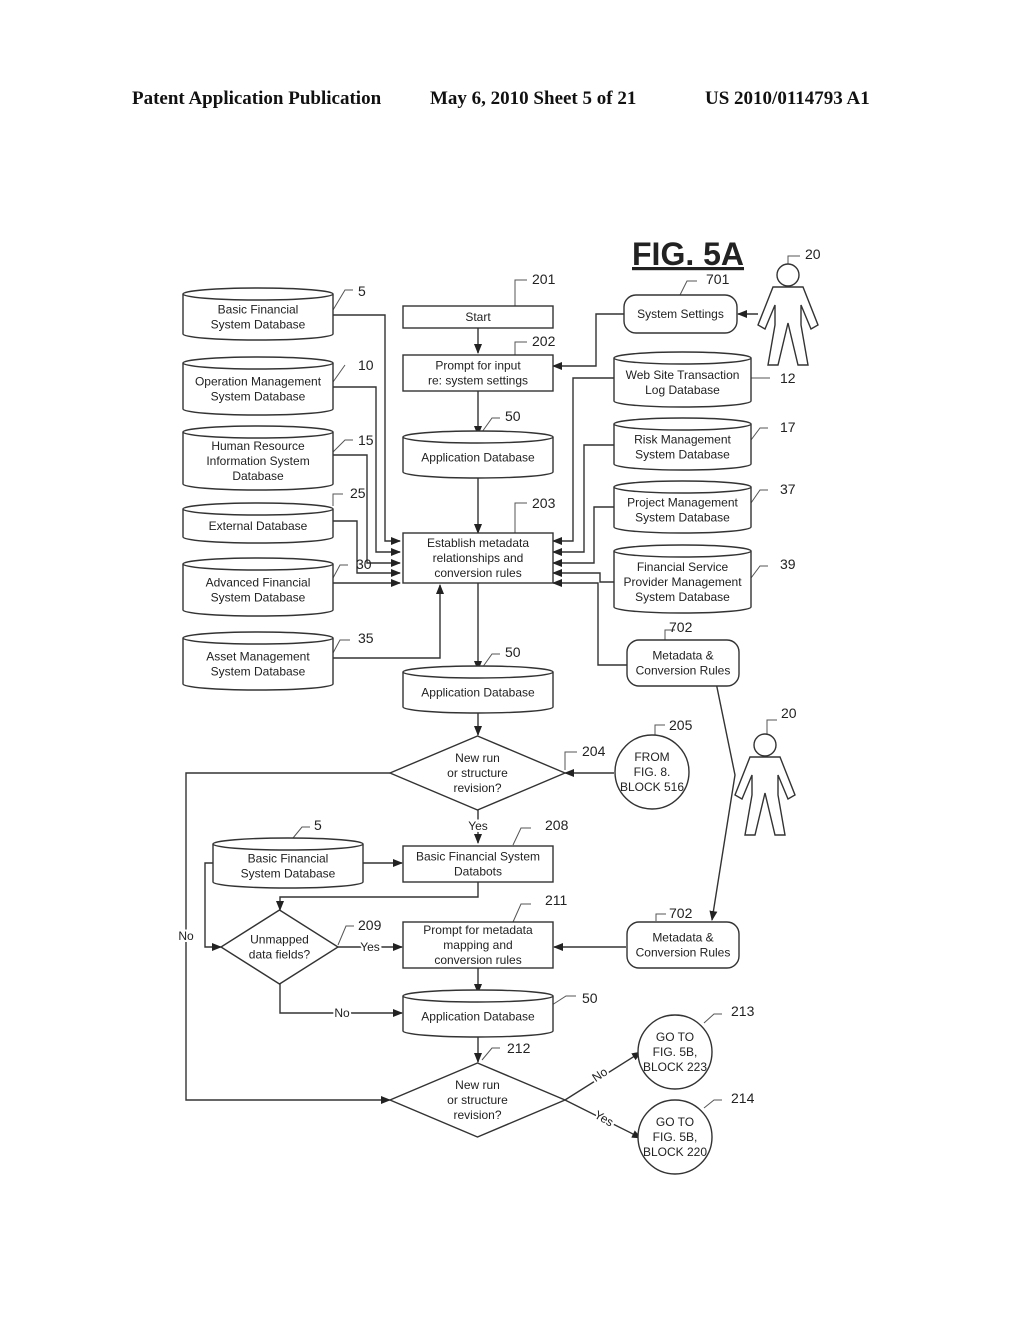  What do you see at coordinates (682, 582) in the screenshot?
I see `node-label: Provider Management` at bounding box center [682, 582].